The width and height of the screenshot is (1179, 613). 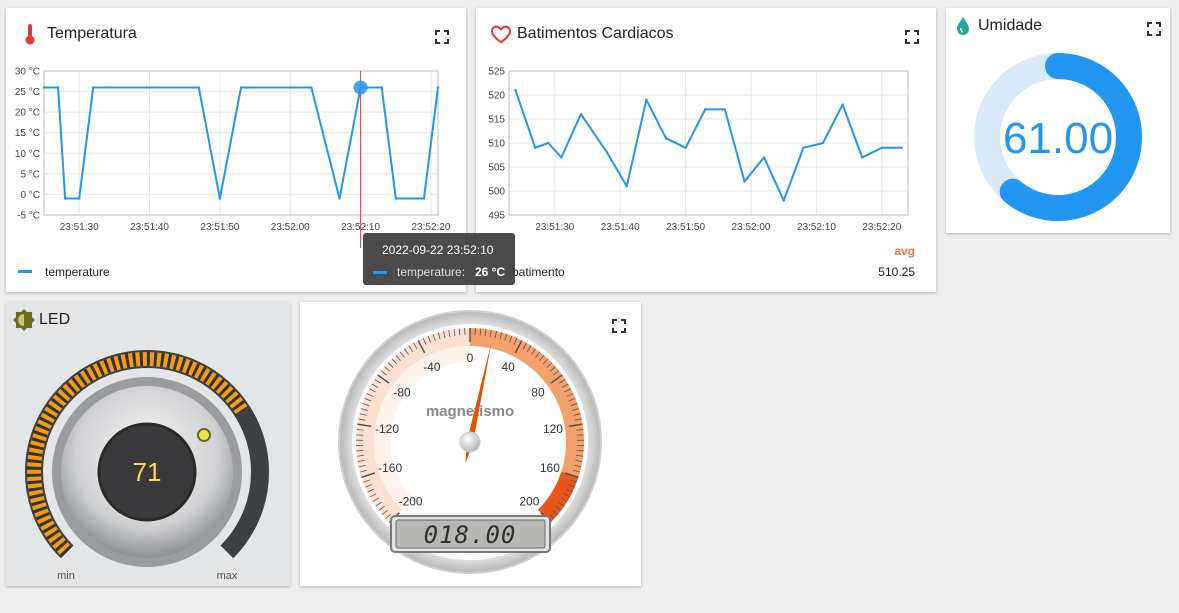 What do you see at coordinates (470, 535) in the screenshot?
I see `gauge-lcd-value: 018.00` at bounding box center [470, 535].